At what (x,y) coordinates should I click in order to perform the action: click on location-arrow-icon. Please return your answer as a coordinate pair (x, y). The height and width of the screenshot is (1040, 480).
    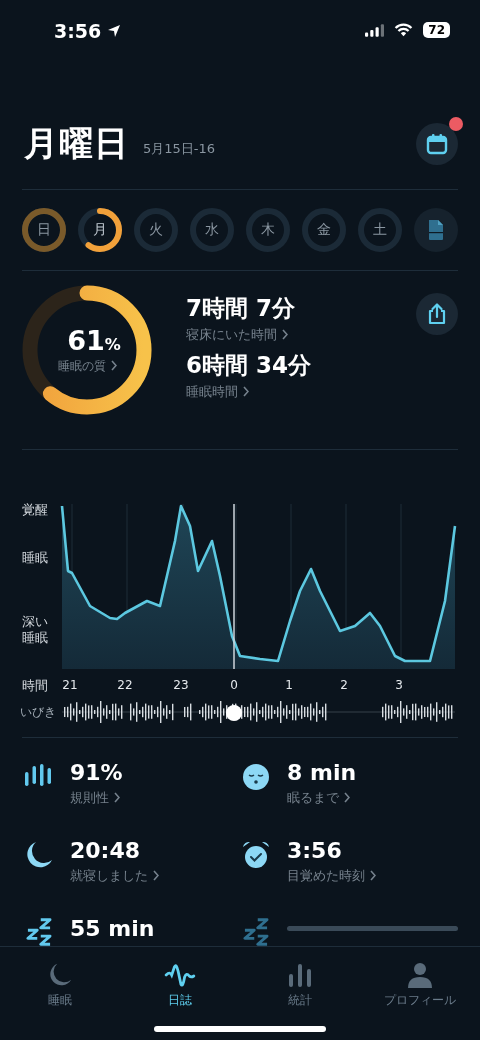
    Looking at the image, I should click on (114, 31).